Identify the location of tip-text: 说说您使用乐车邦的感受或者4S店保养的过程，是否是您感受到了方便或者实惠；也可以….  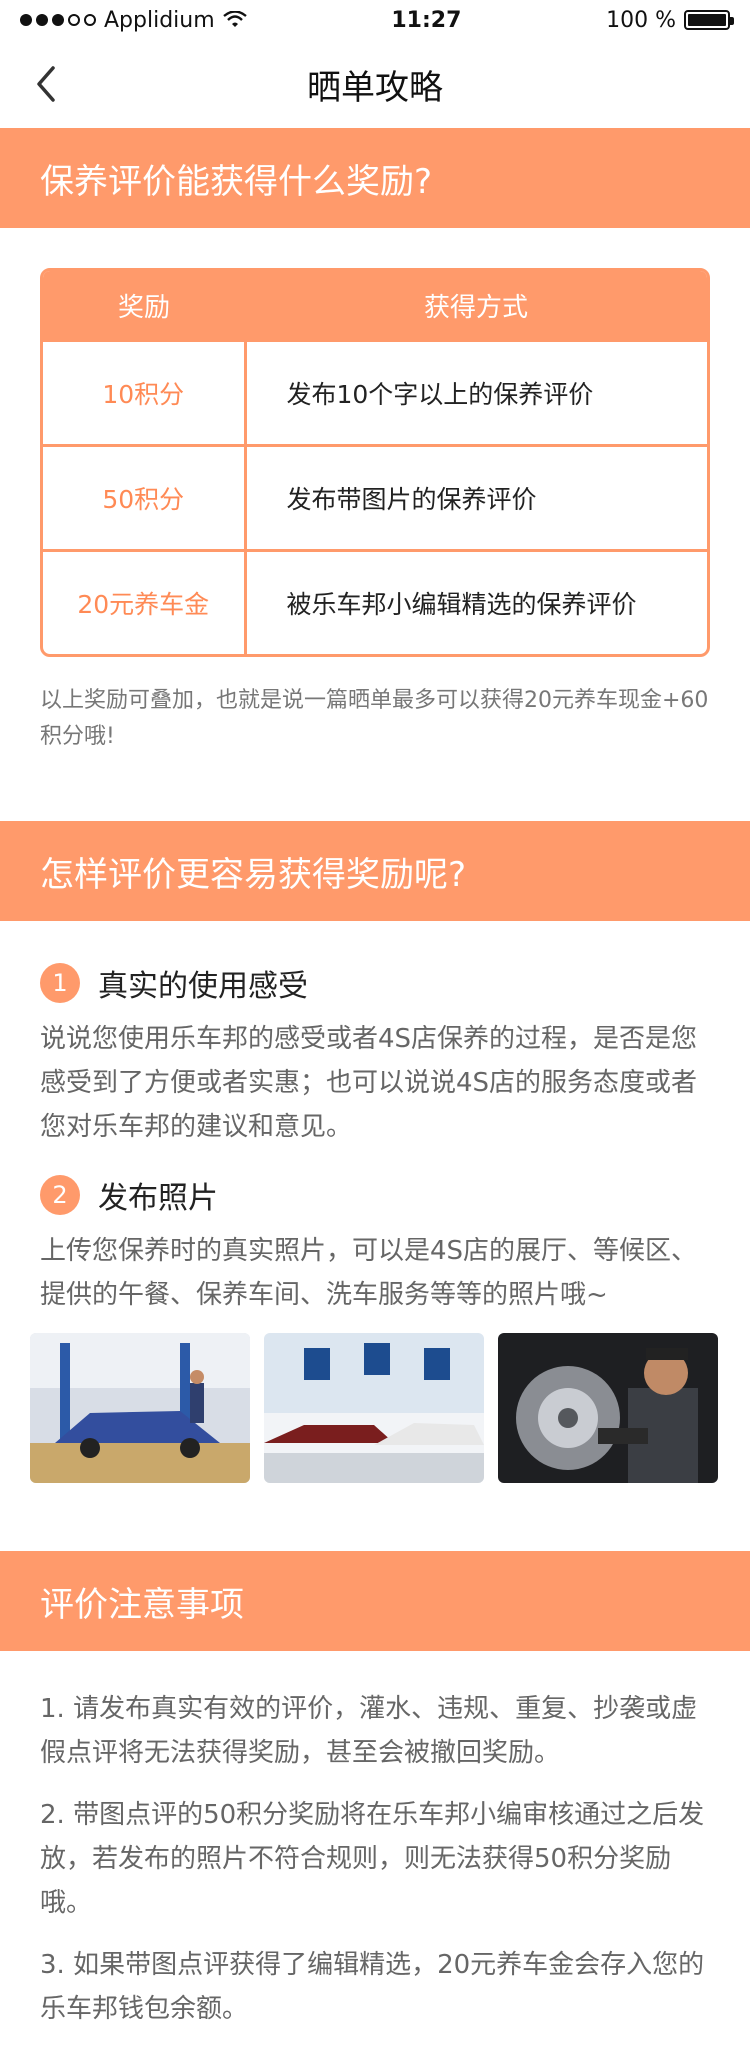
(369, 1083).